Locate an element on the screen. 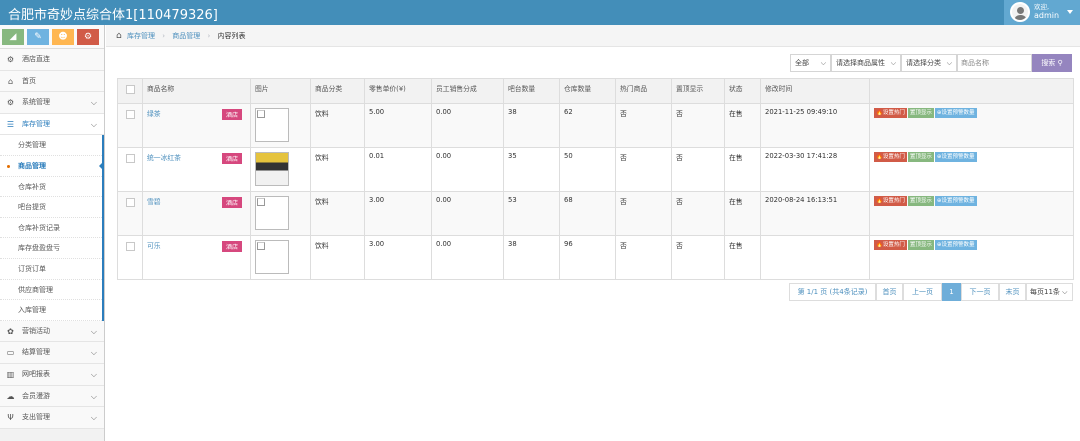  breadcrumb-current: 内容列表 is located at coordinates (231, 36).